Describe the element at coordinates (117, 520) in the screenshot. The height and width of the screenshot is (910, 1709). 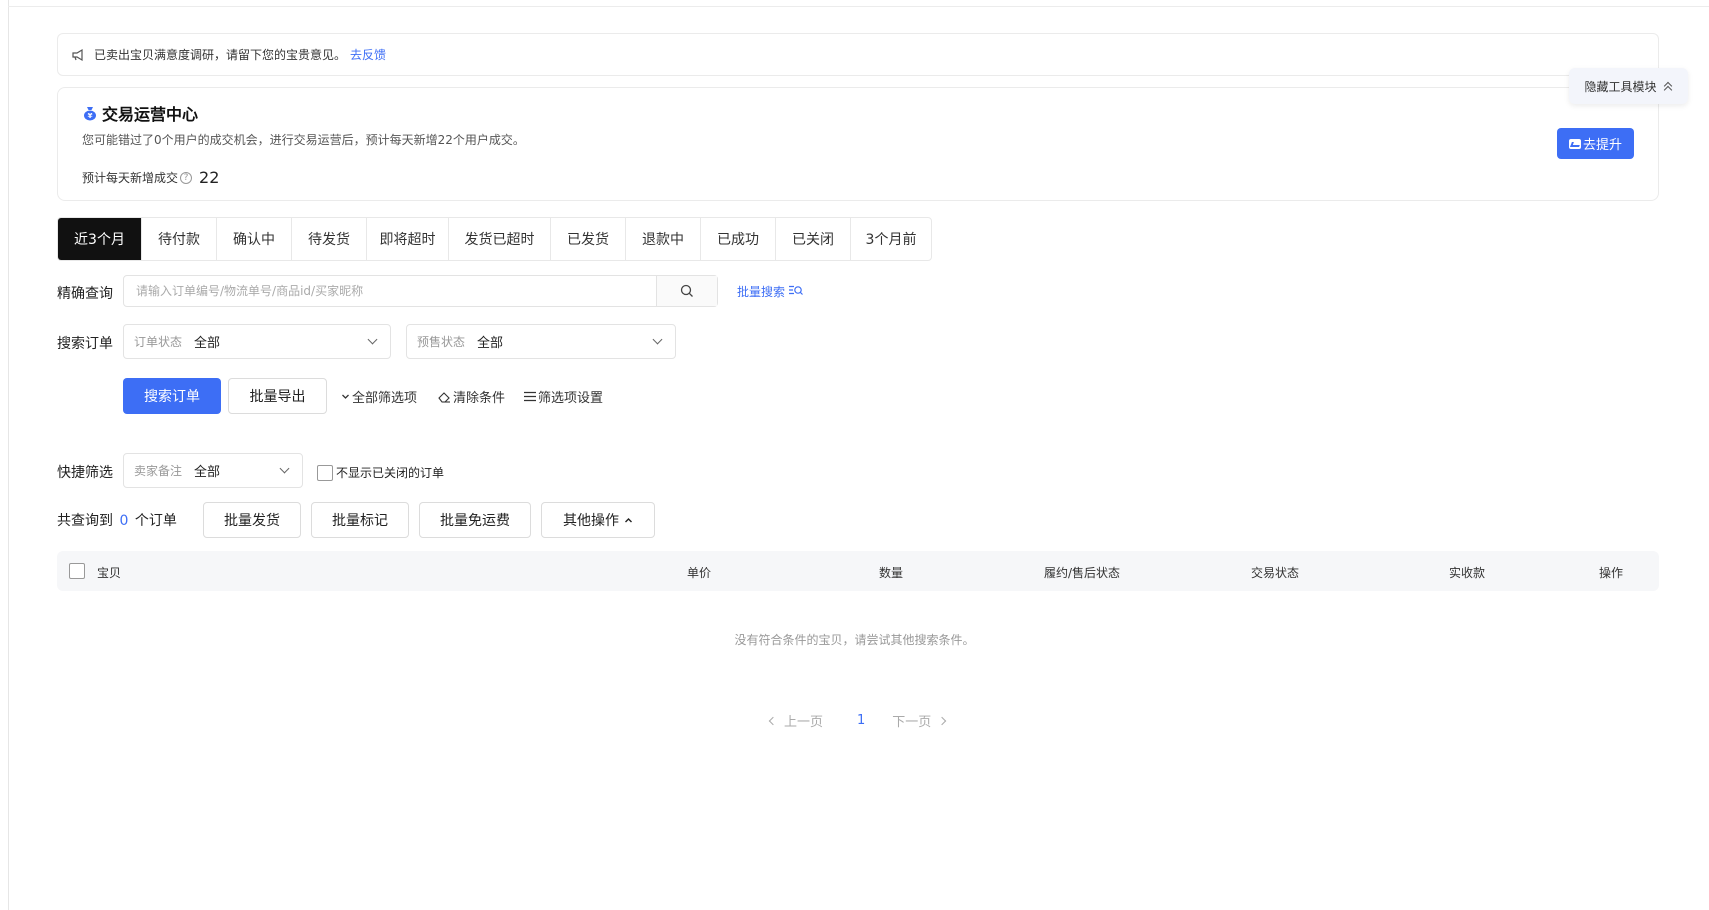
I see `result-count: 共查询到 0 个订单` at that location.